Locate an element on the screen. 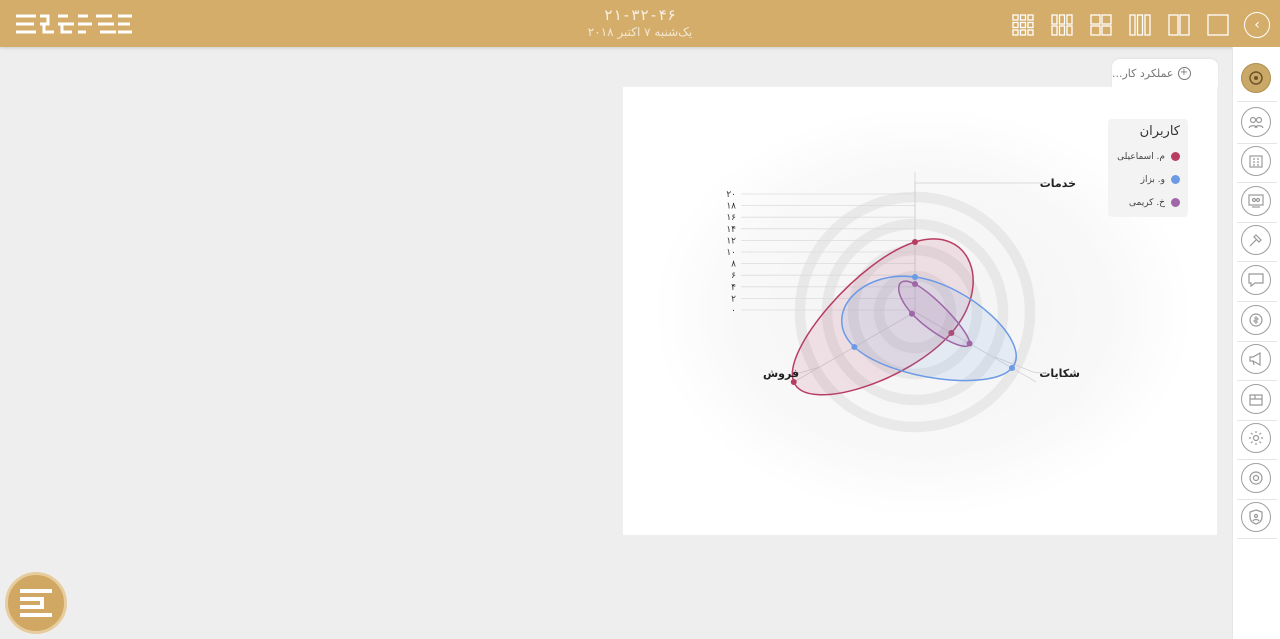 Image resolution: width=1280 pixels, height=639 pixels. message-icon is located at coordinates (1256, 280).